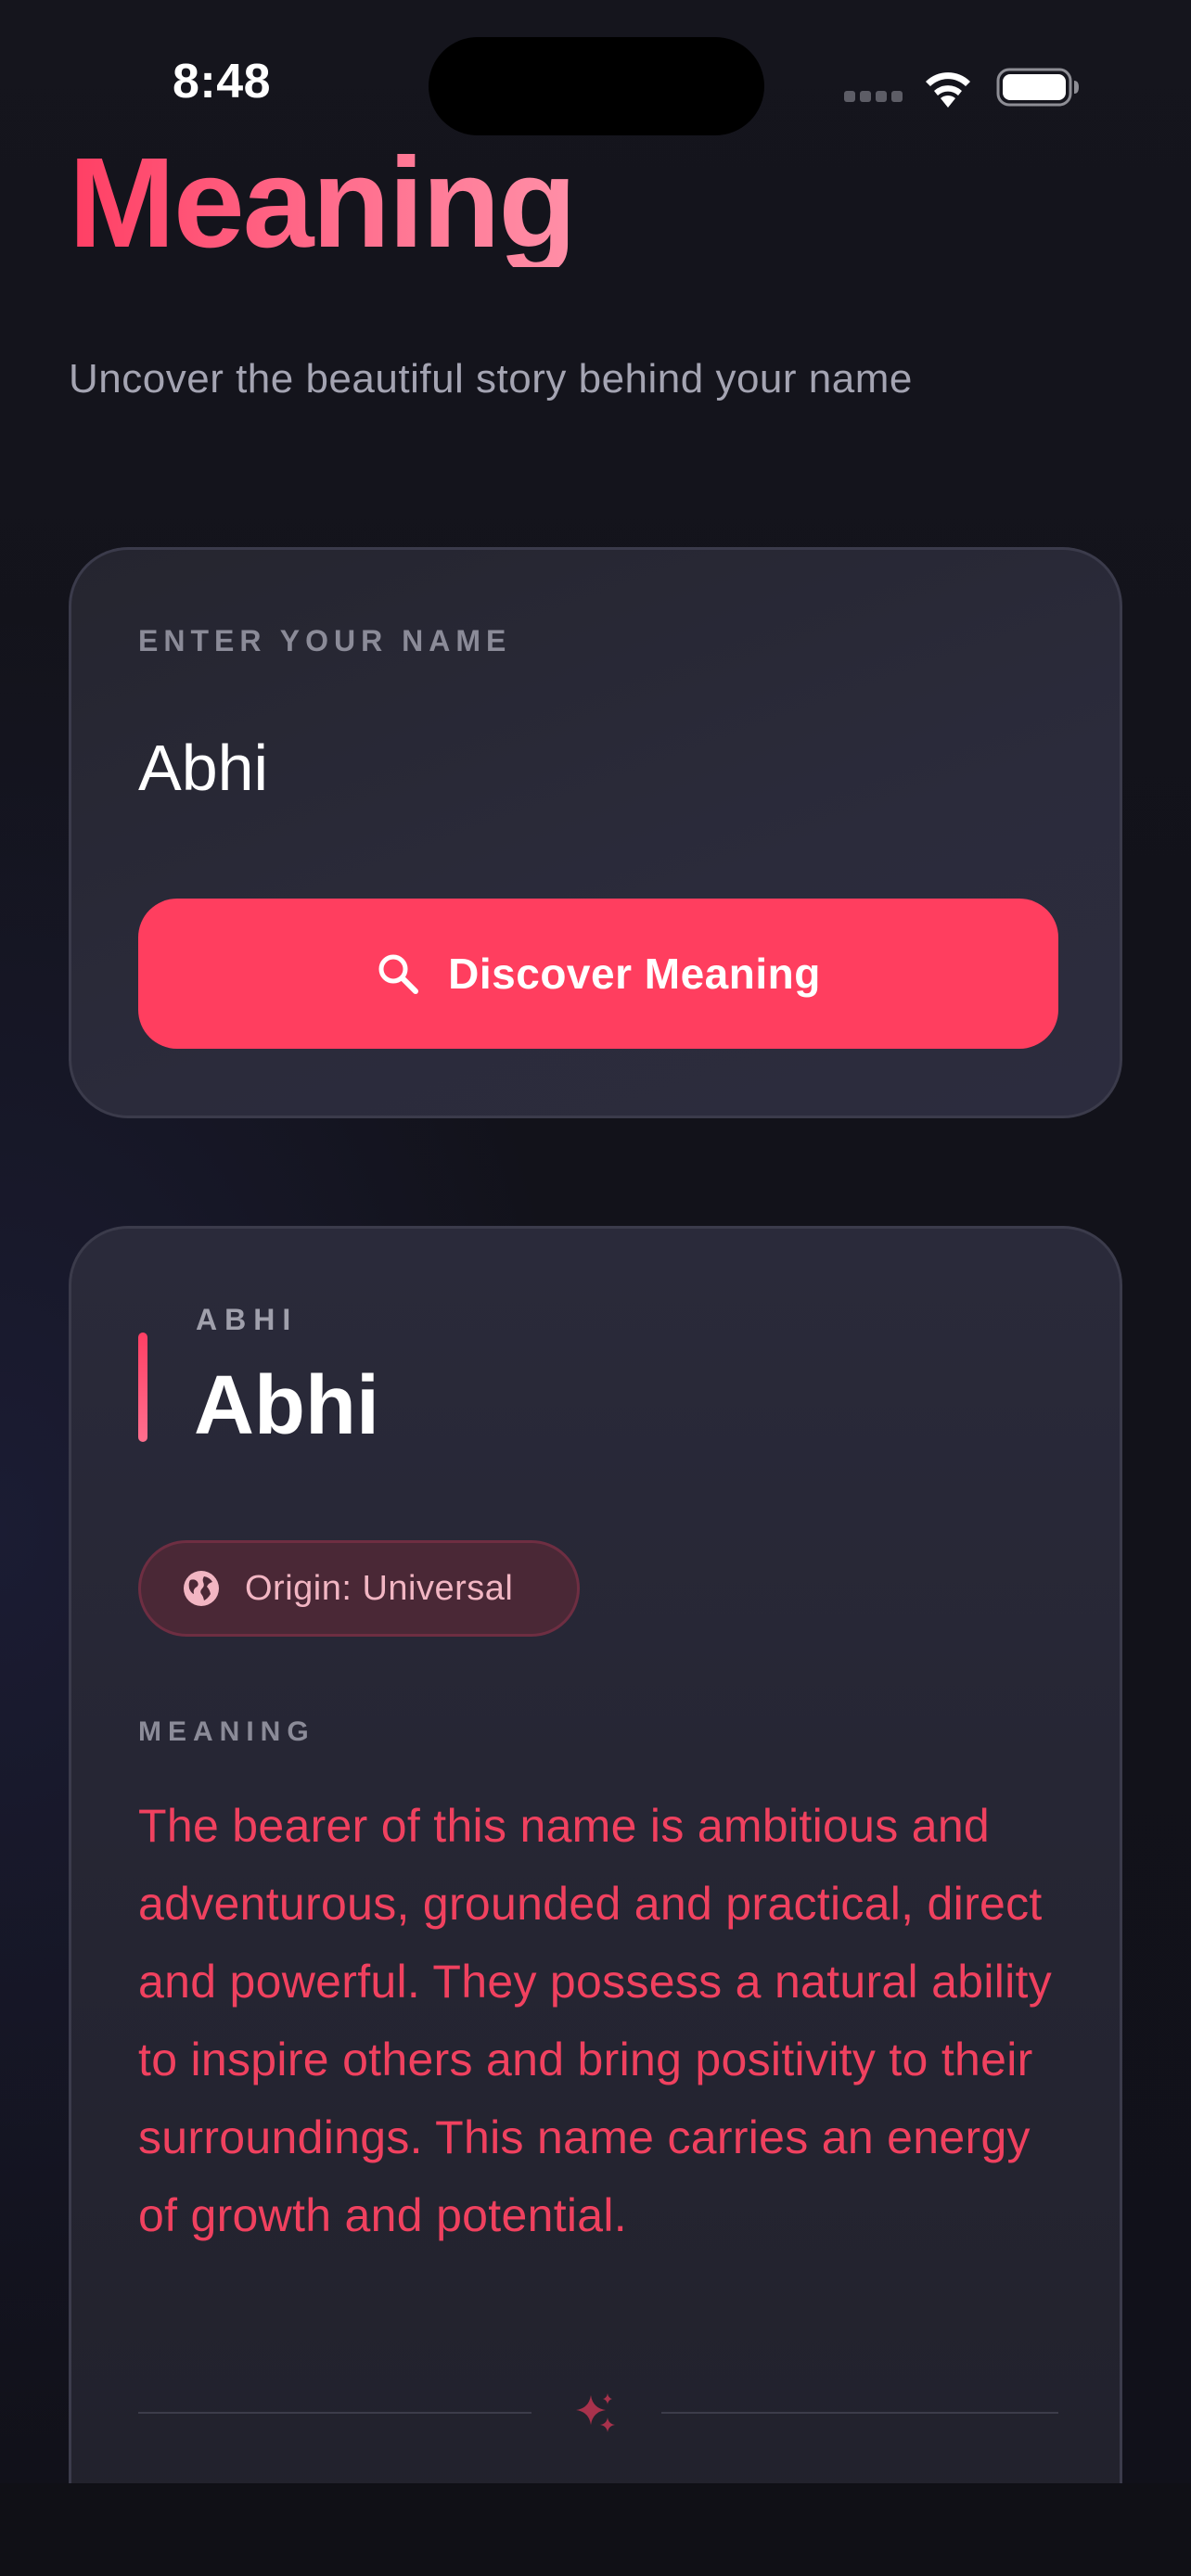 This screenshot has width=1191, height=2576. I want to click on page-title: Meaning, so click(323, 203).